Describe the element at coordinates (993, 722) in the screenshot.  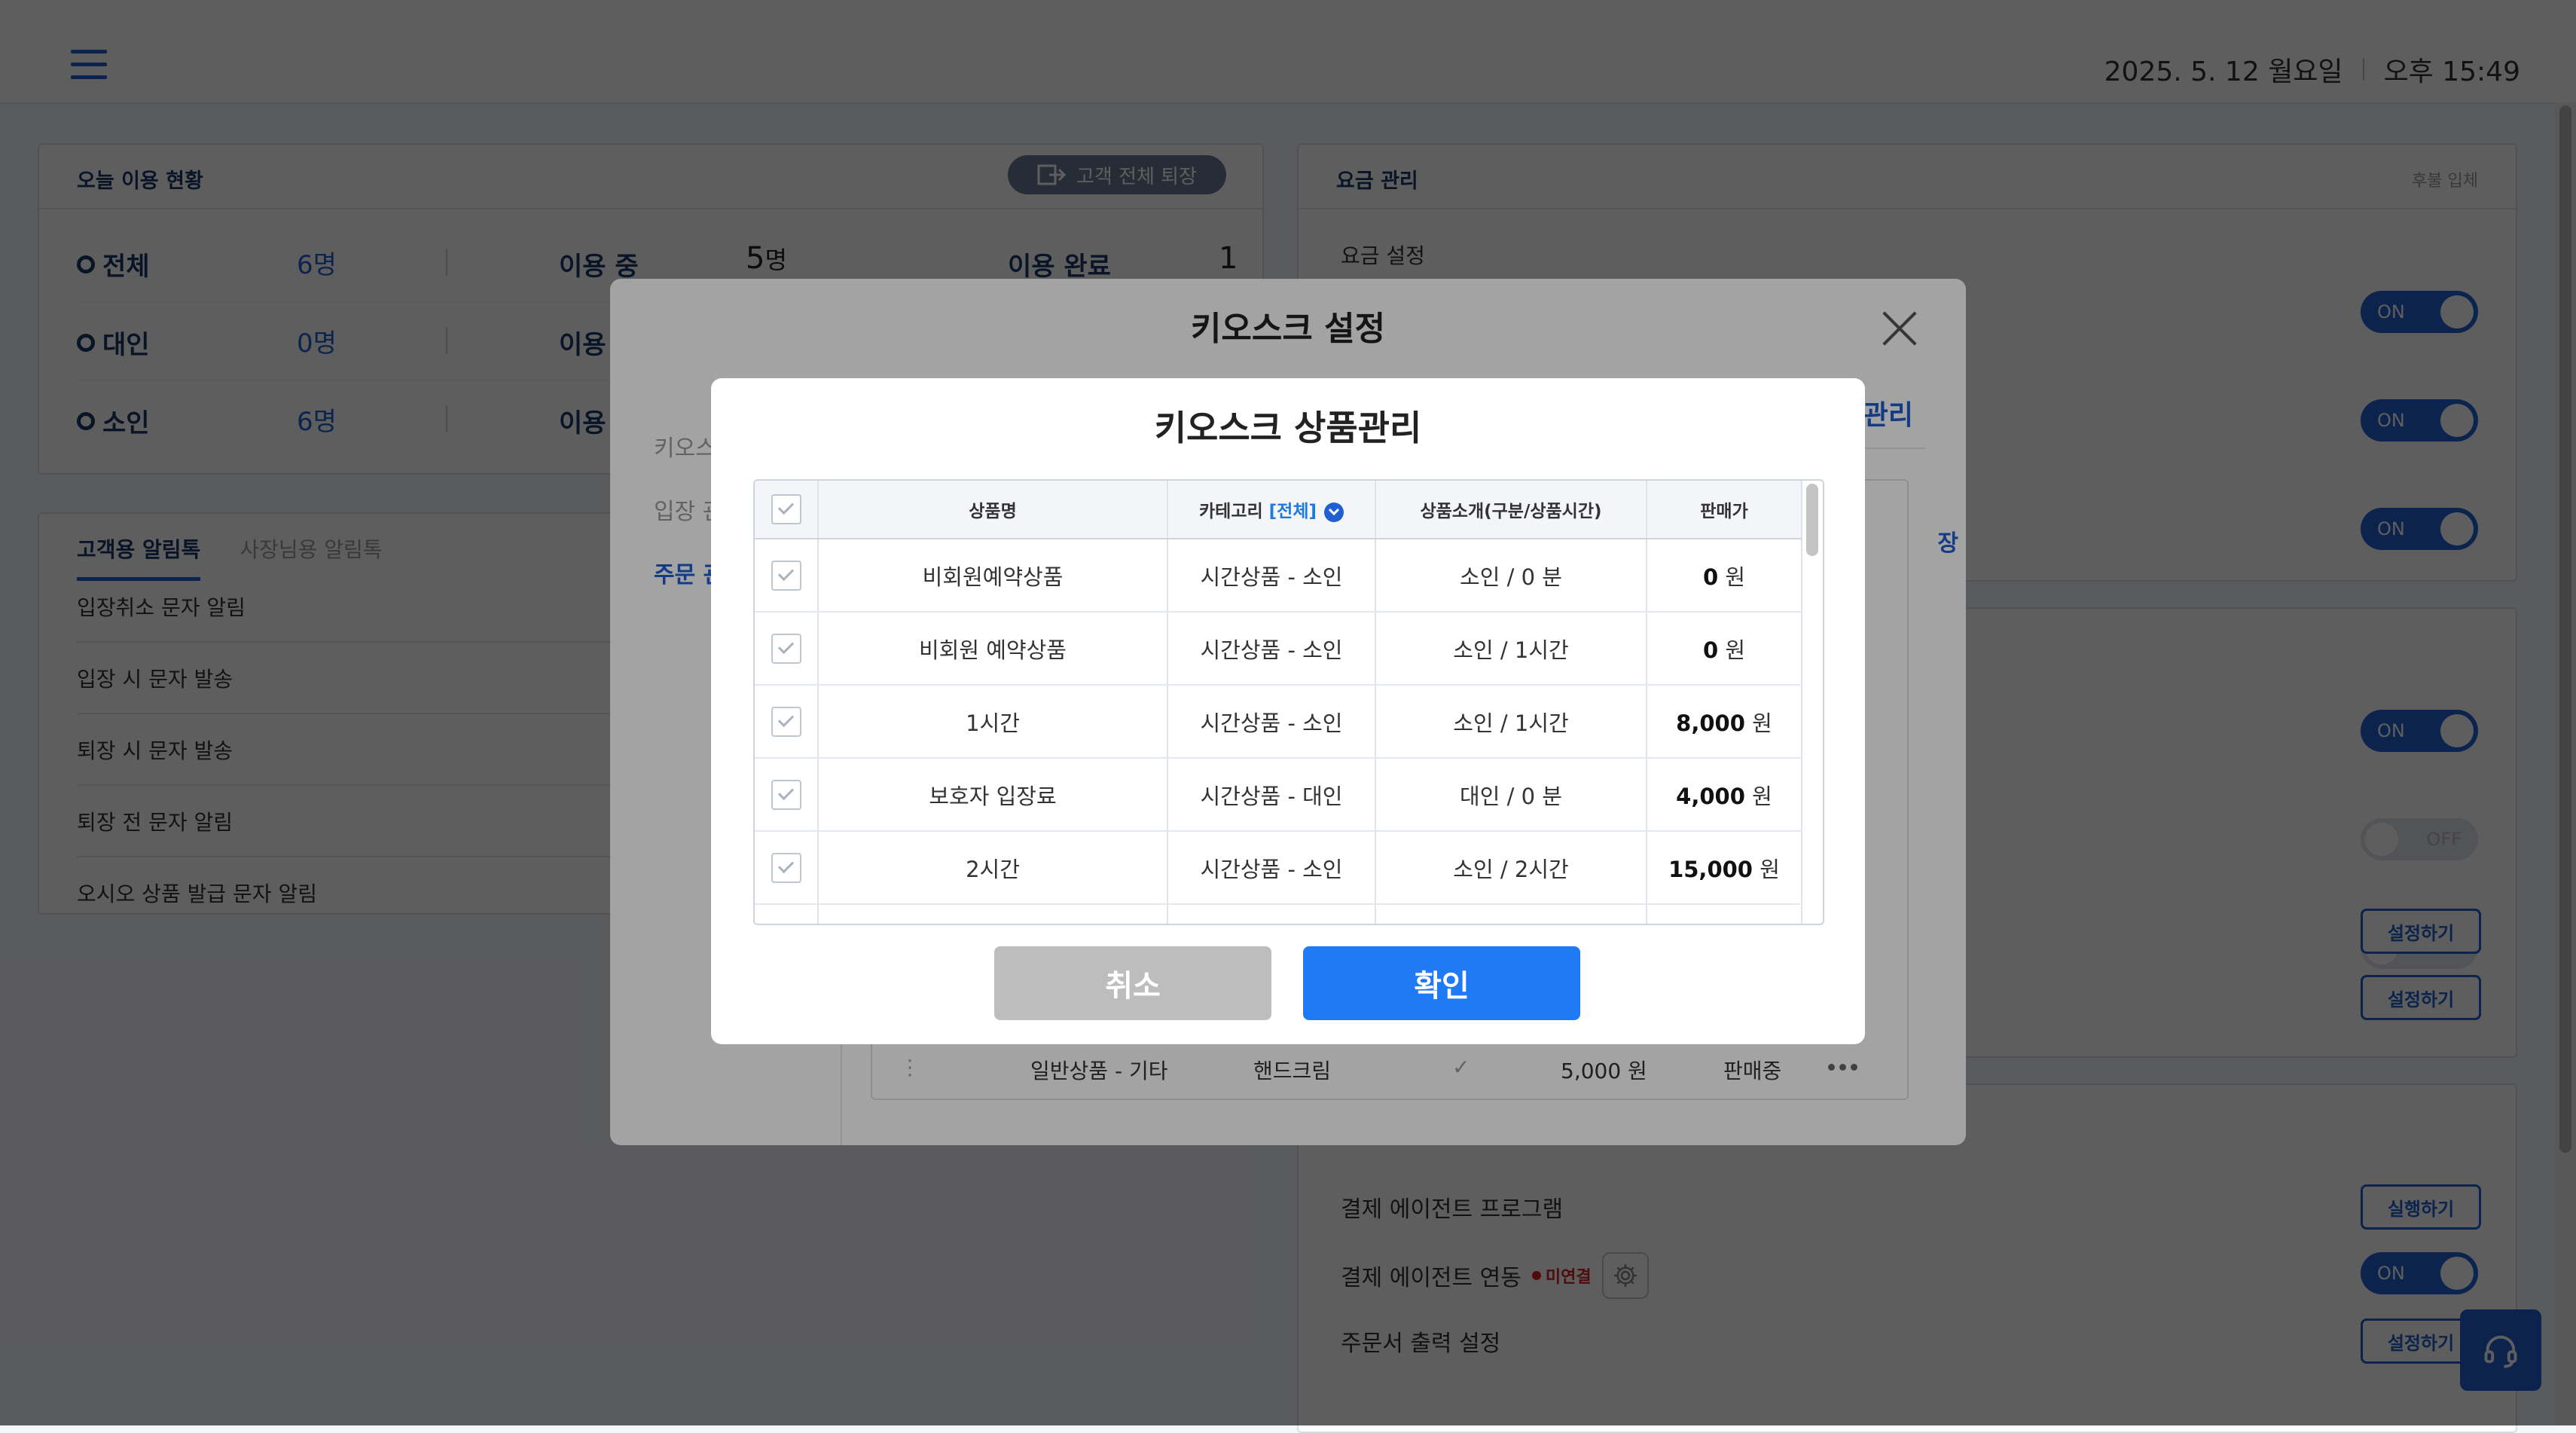
I see `product-name: 1시간` at that location.